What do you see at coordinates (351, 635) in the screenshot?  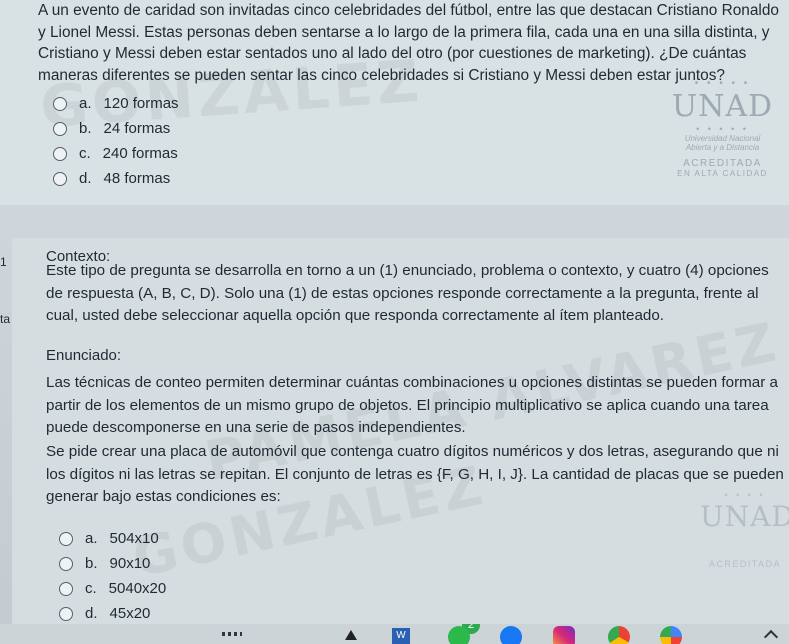 I see `taskbar-arrow-icon` at bounding box center [351, 635].